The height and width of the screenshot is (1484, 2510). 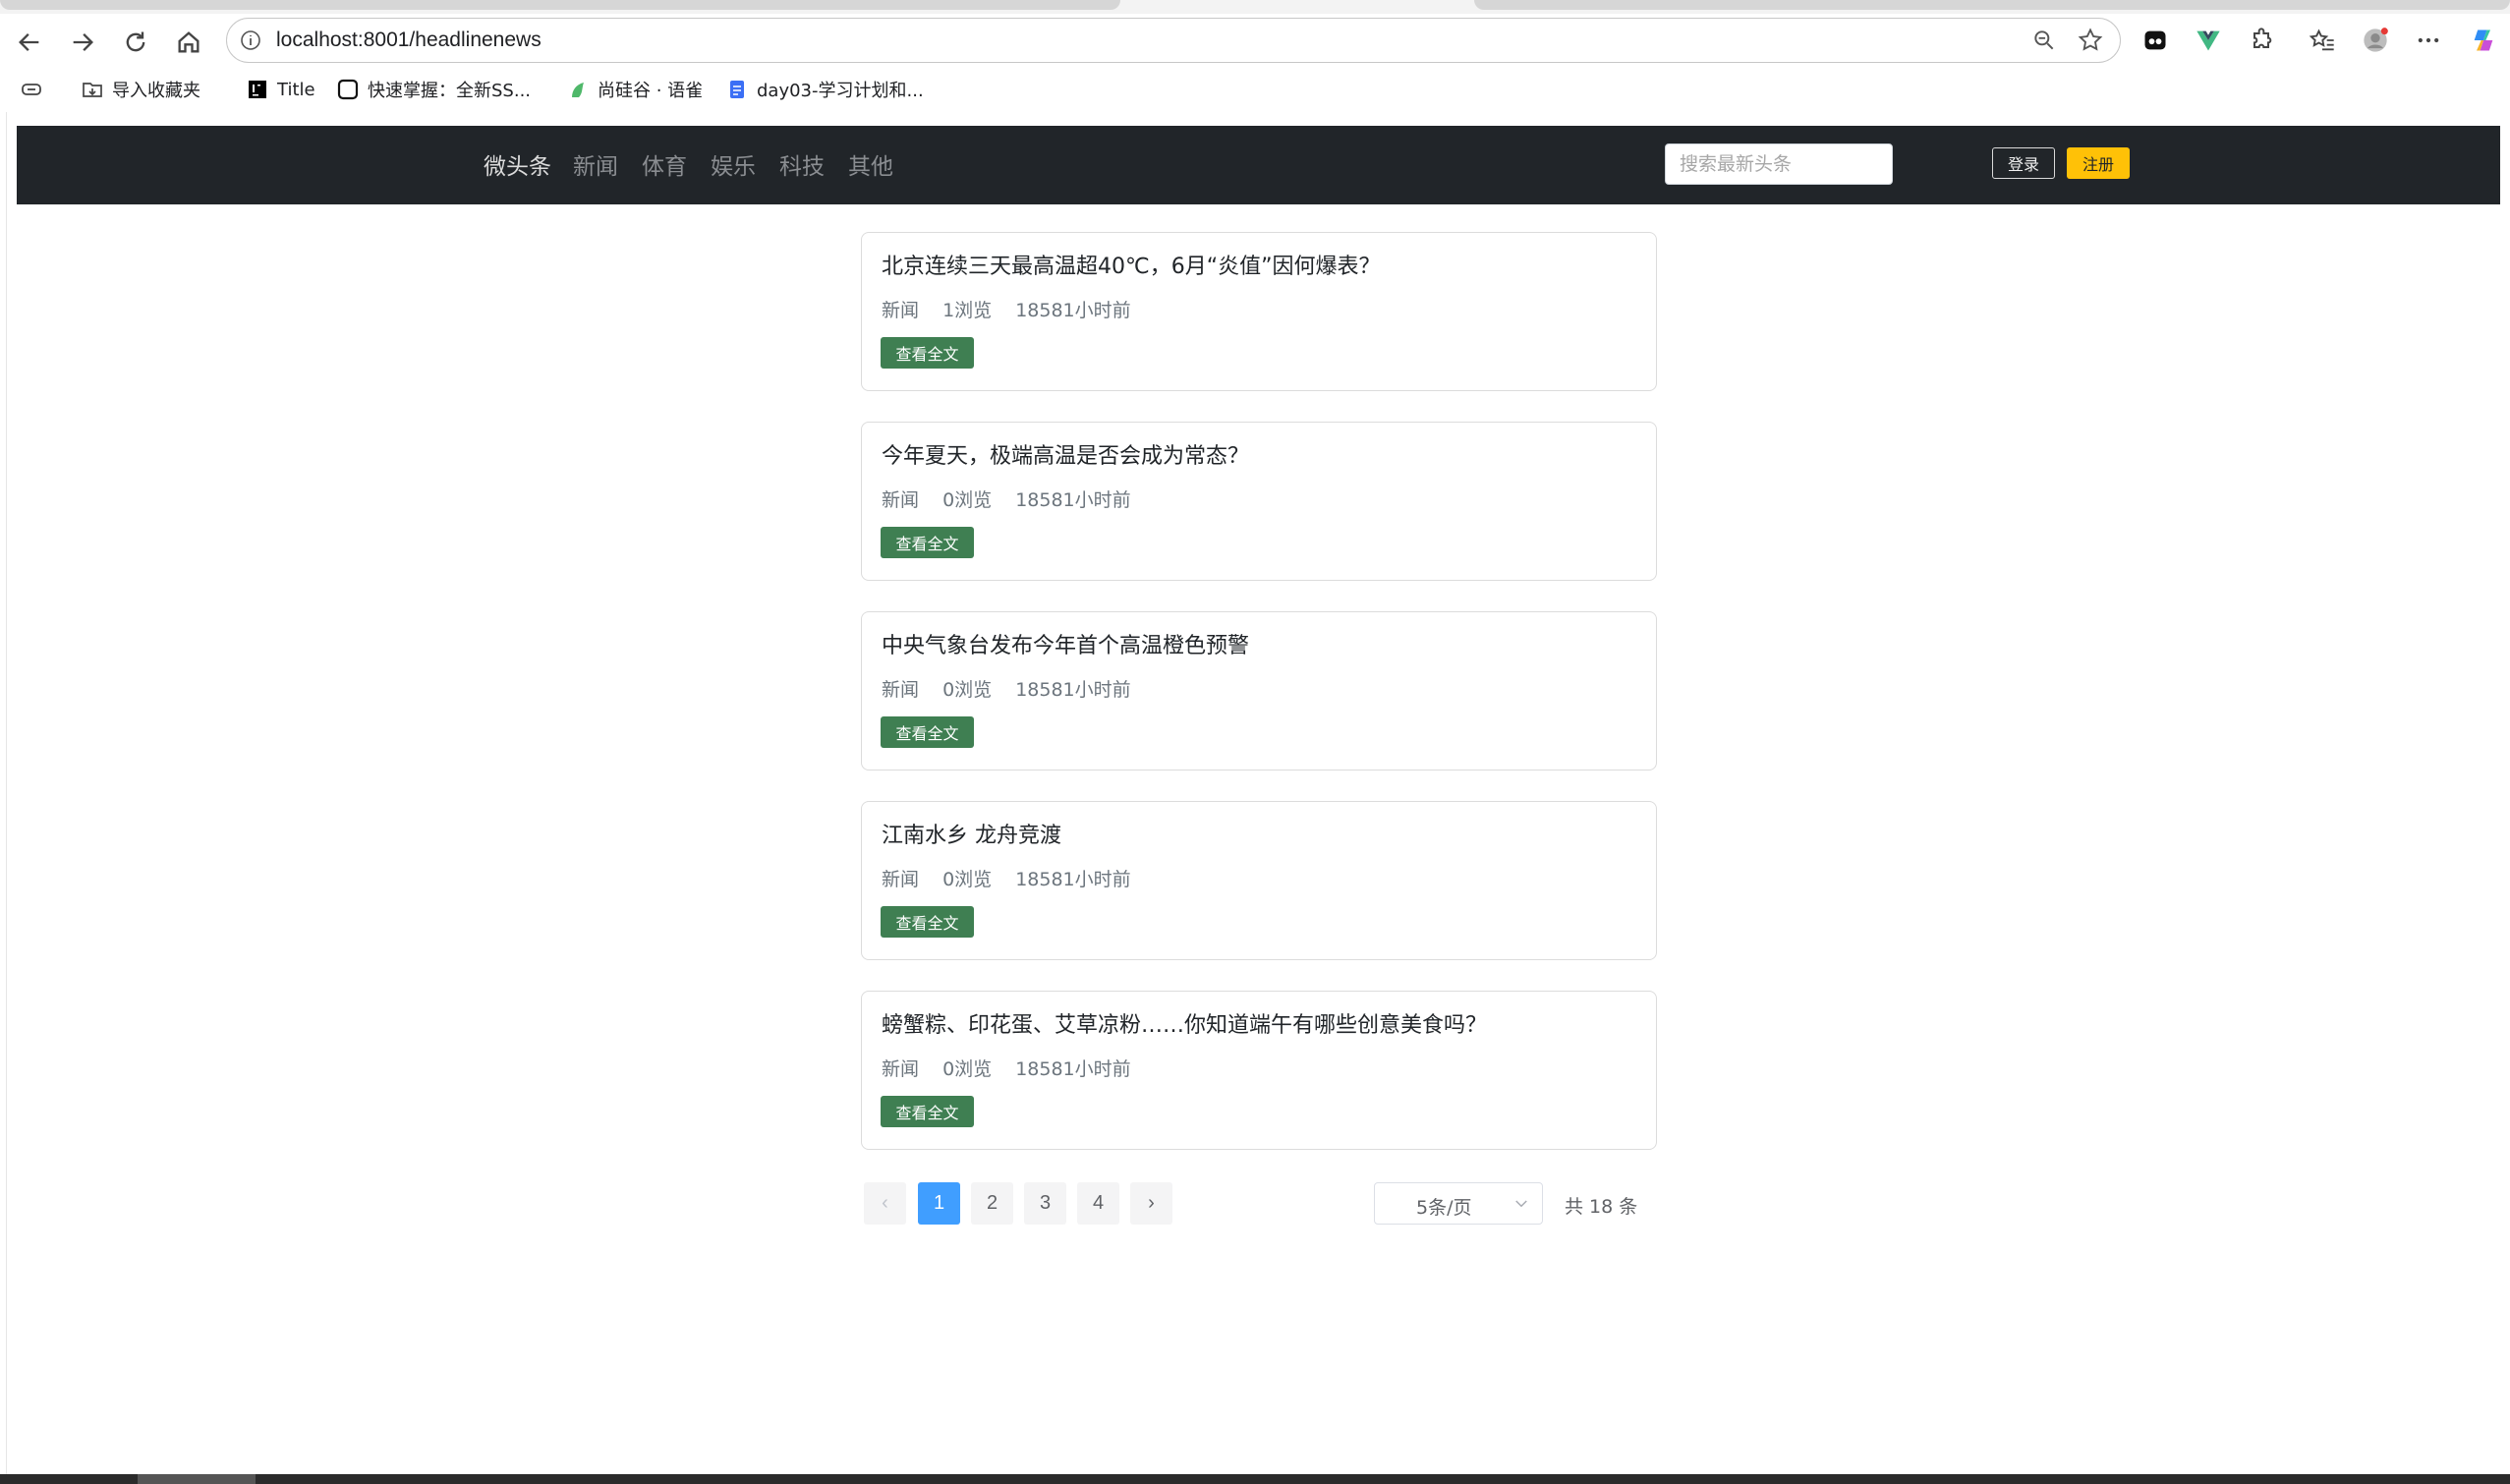 I want to click on bookmark-title: Title, so click(x=280, y=89).